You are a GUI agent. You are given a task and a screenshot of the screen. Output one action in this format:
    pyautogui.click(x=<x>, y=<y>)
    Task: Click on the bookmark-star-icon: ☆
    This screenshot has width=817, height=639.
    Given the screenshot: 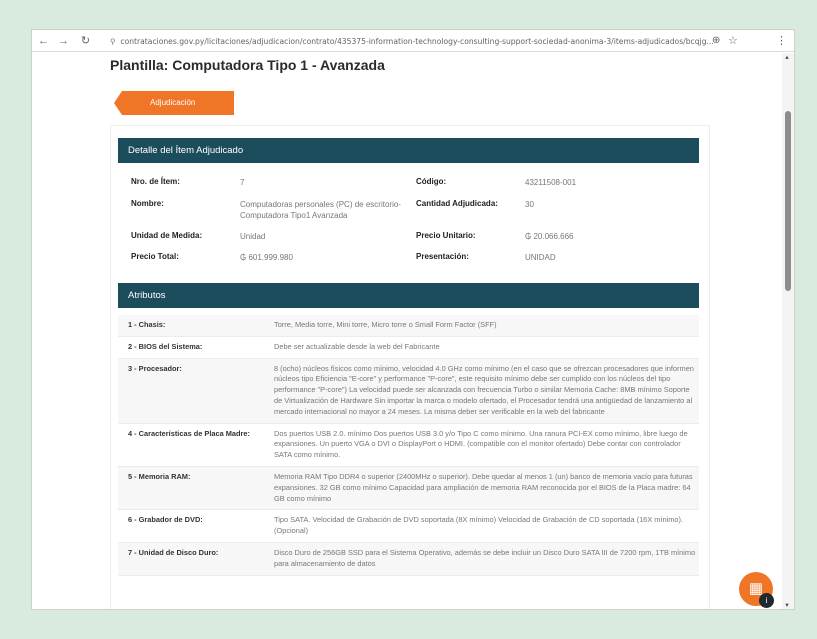 What is the action you would take?
    pyautogui.click(x=733, y=41)
    